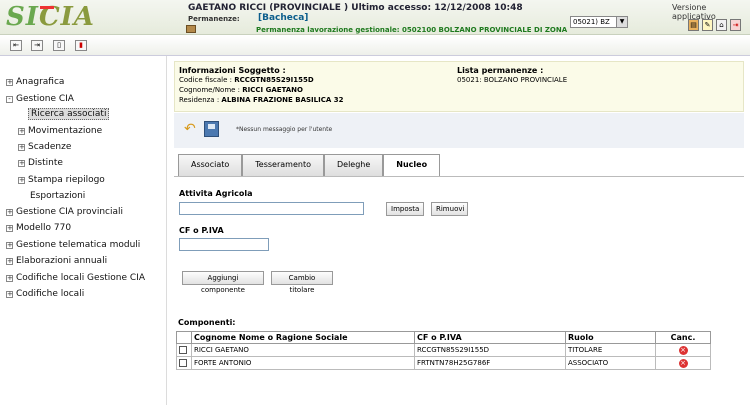  I want to click on sidebar-item-scadenze: + Scadenze, so click(44, 147).